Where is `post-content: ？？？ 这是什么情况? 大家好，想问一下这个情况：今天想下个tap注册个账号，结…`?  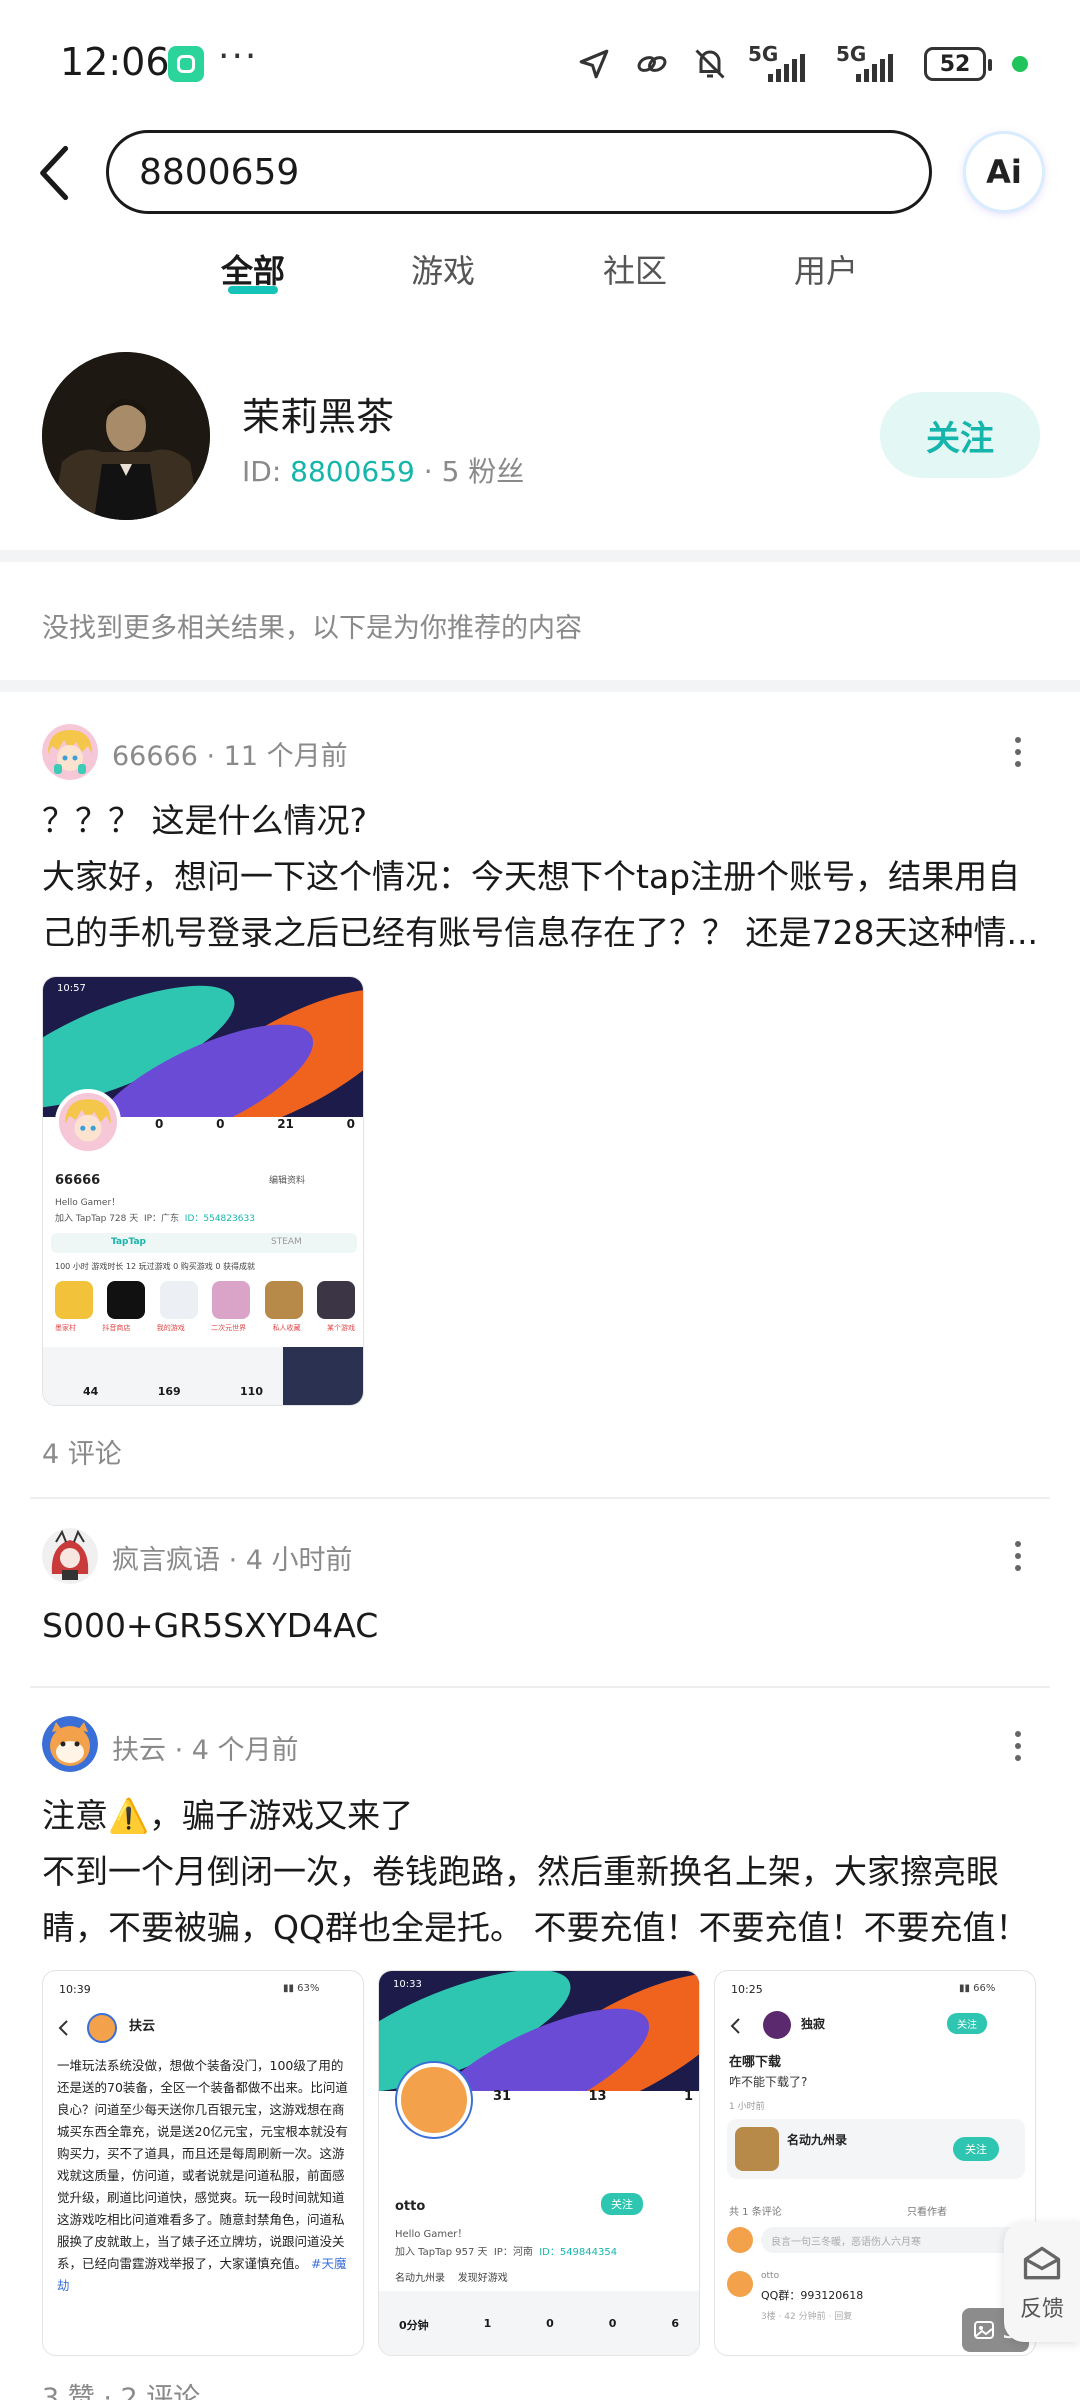 post-content: ？？？ 这是什么情况? 大家好，想问一下这个情况：今天想下个tap注册个账号，结… is located at coordinates (540, 877).